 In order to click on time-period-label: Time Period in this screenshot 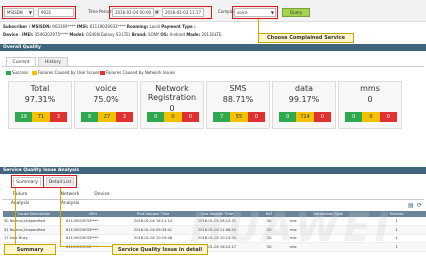, I will do `click(100, 11)`.